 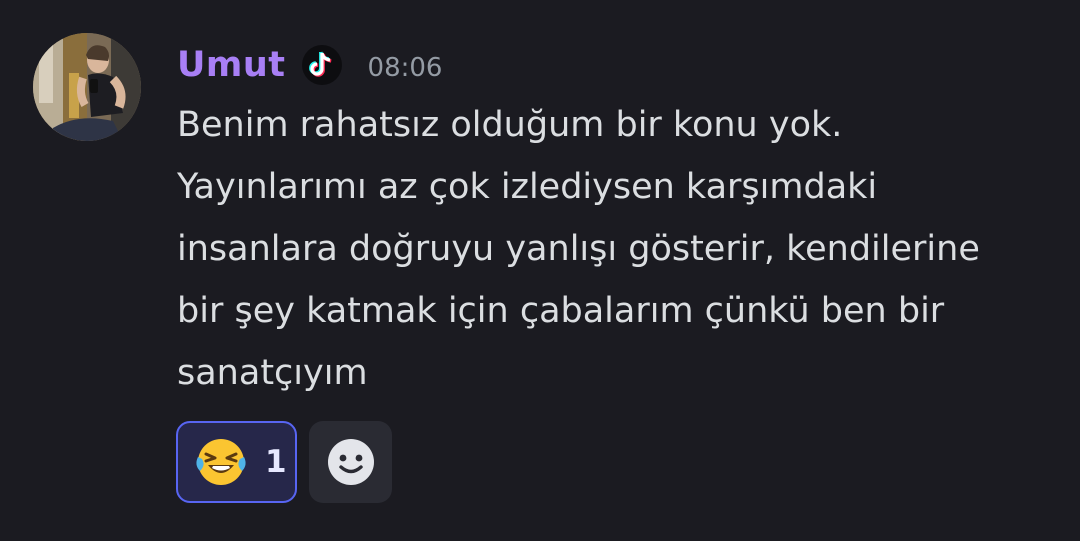 I want to click on tiktok-logo-glyph, so click(x=320, y=64).